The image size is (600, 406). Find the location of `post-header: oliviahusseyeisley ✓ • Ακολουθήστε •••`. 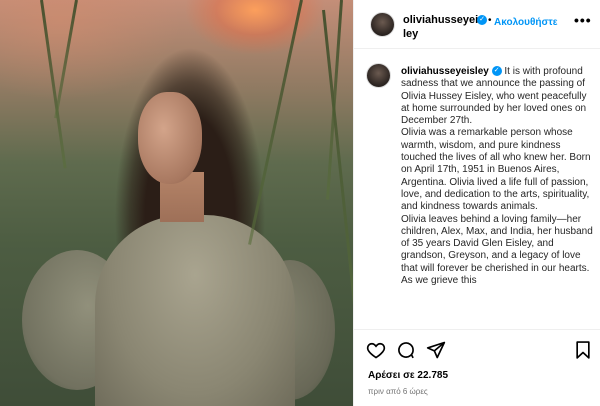

post-header: oliviahusseyeisley ✓ • Ακολουθήστε ••• is located at coordinates (477, 24).